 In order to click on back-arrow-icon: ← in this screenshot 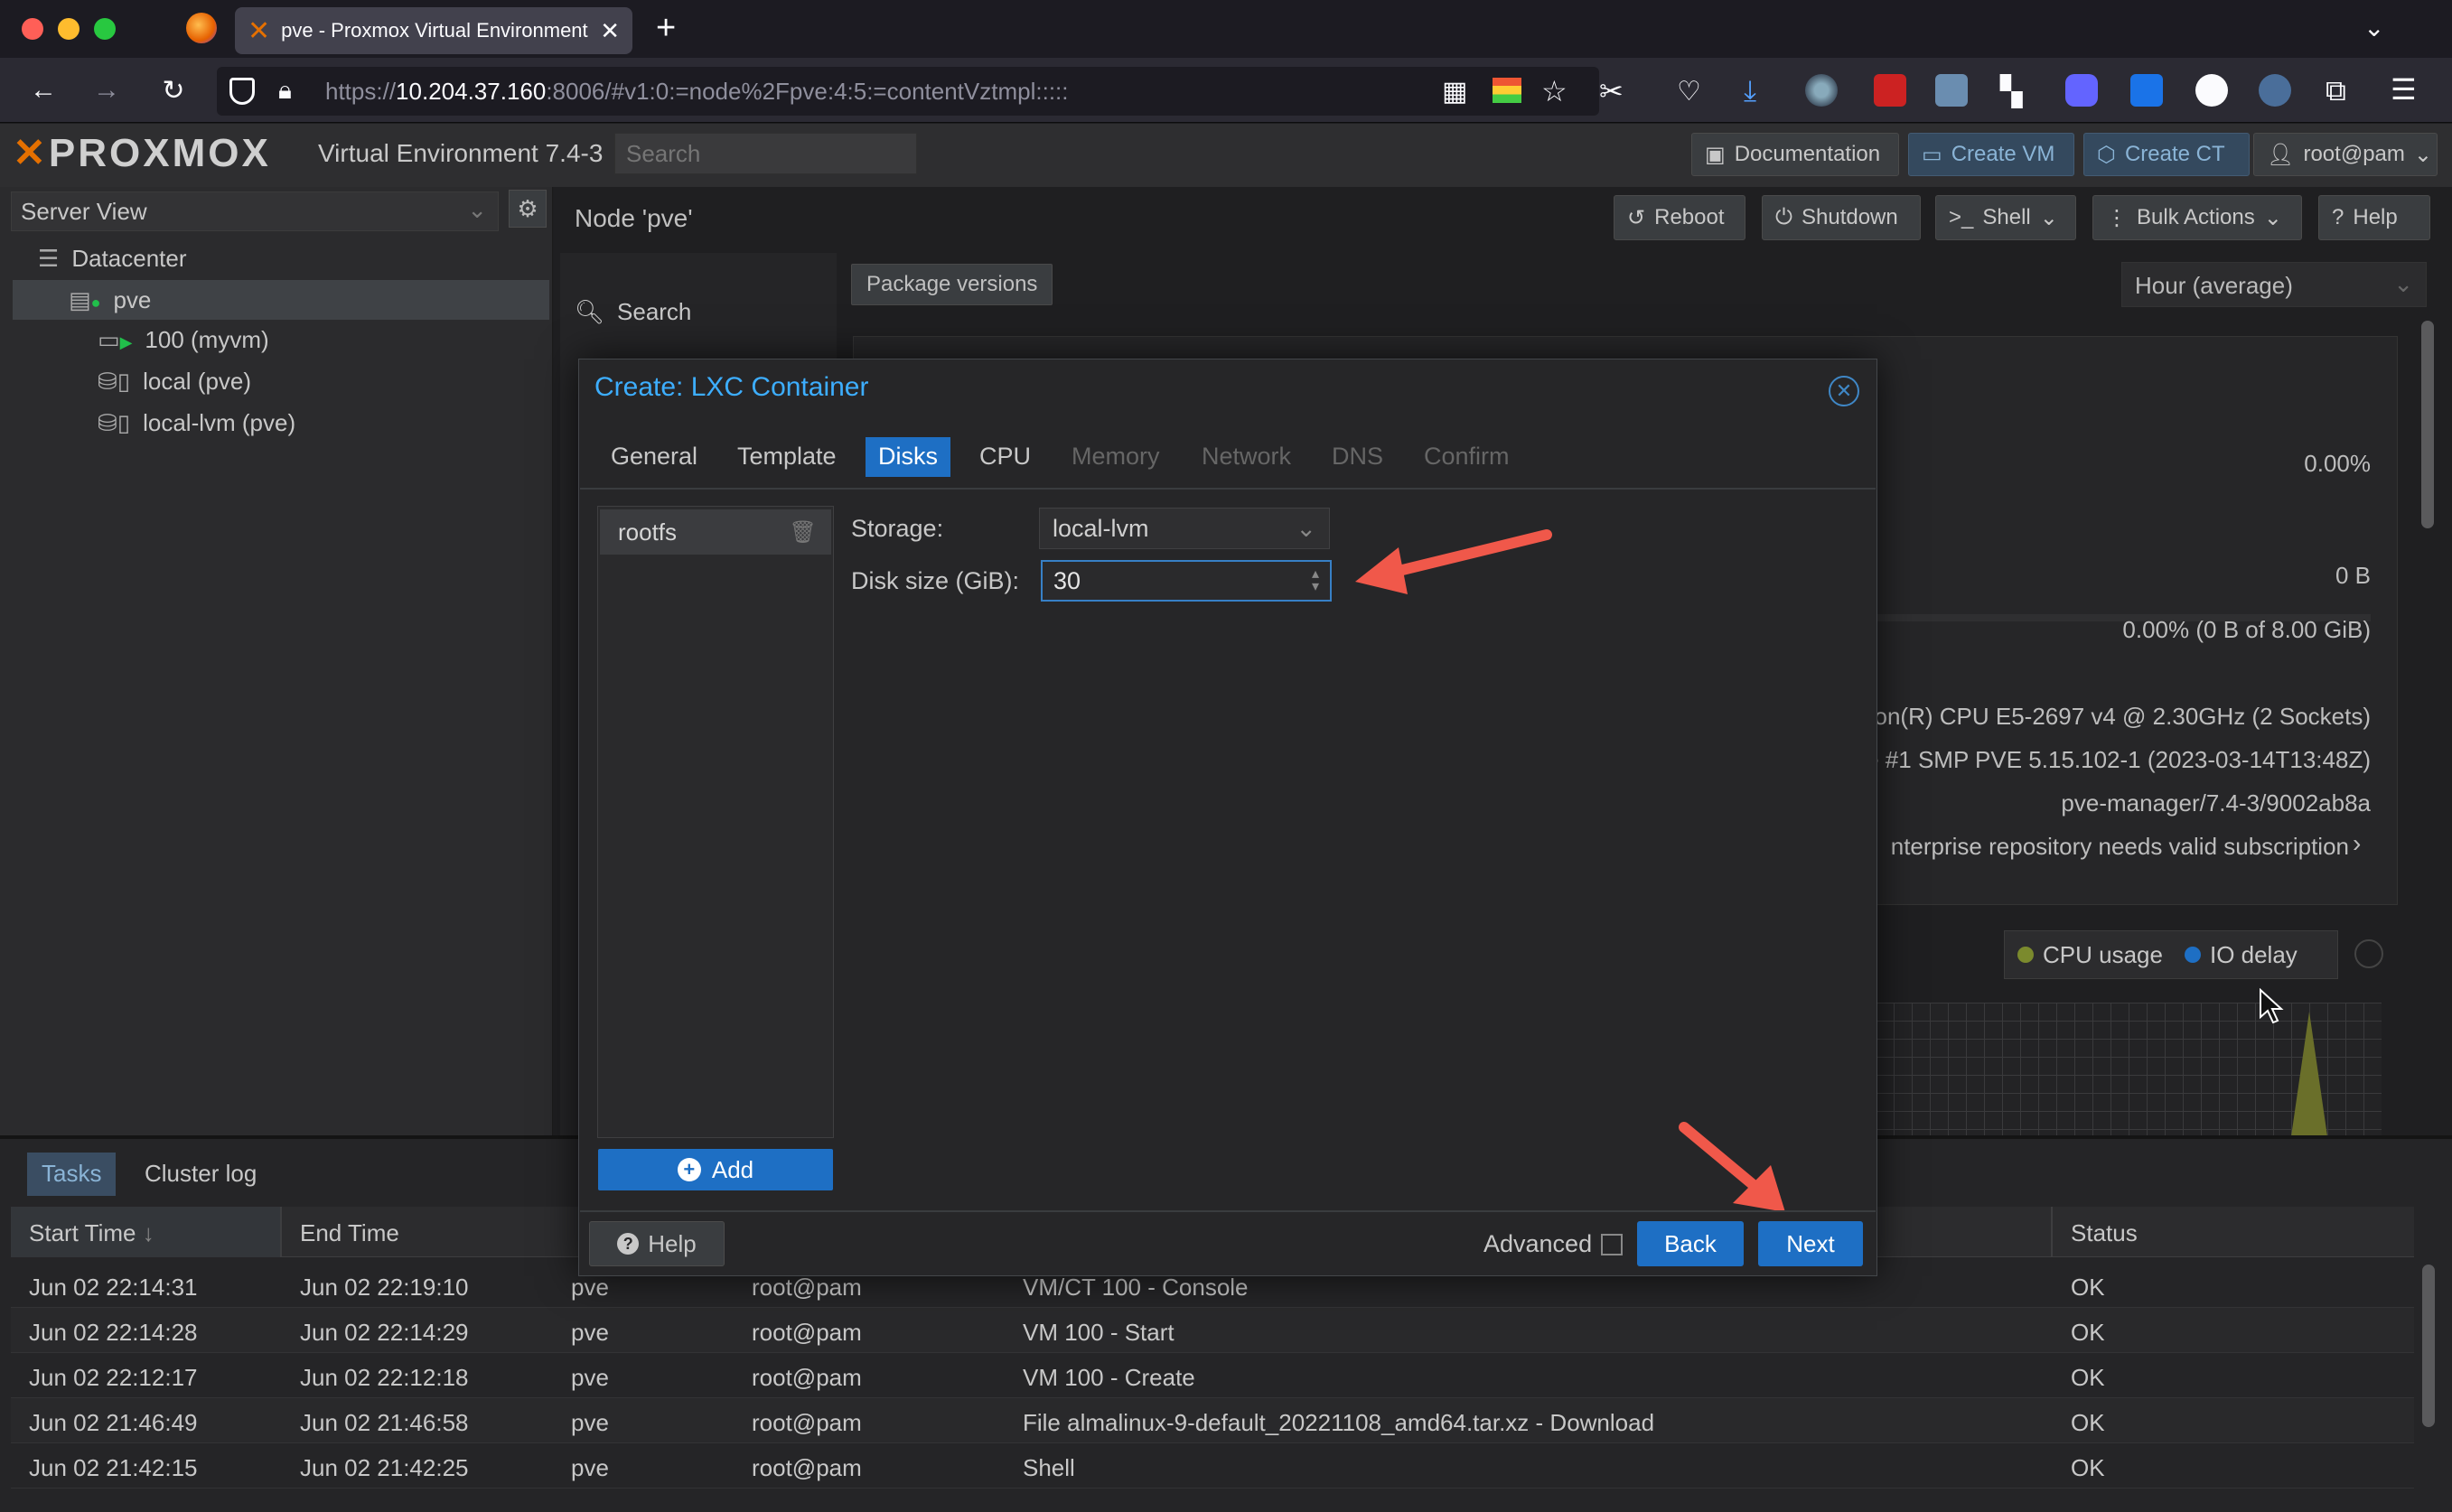, I will do `click(43, 90)`.